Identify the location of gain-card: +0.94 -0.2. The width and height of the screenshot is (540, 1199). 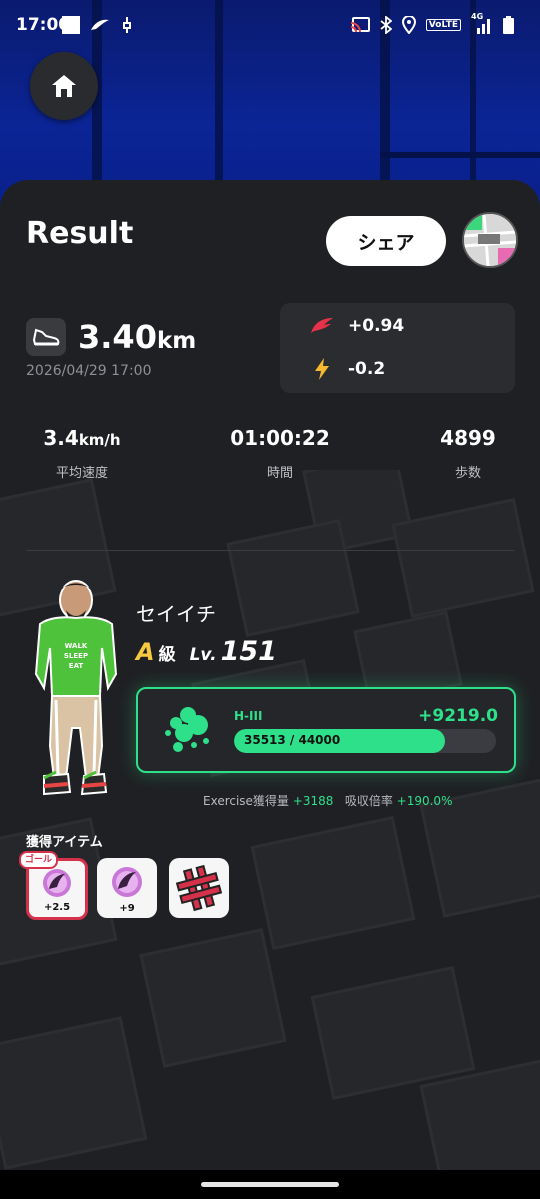
(397, 348).